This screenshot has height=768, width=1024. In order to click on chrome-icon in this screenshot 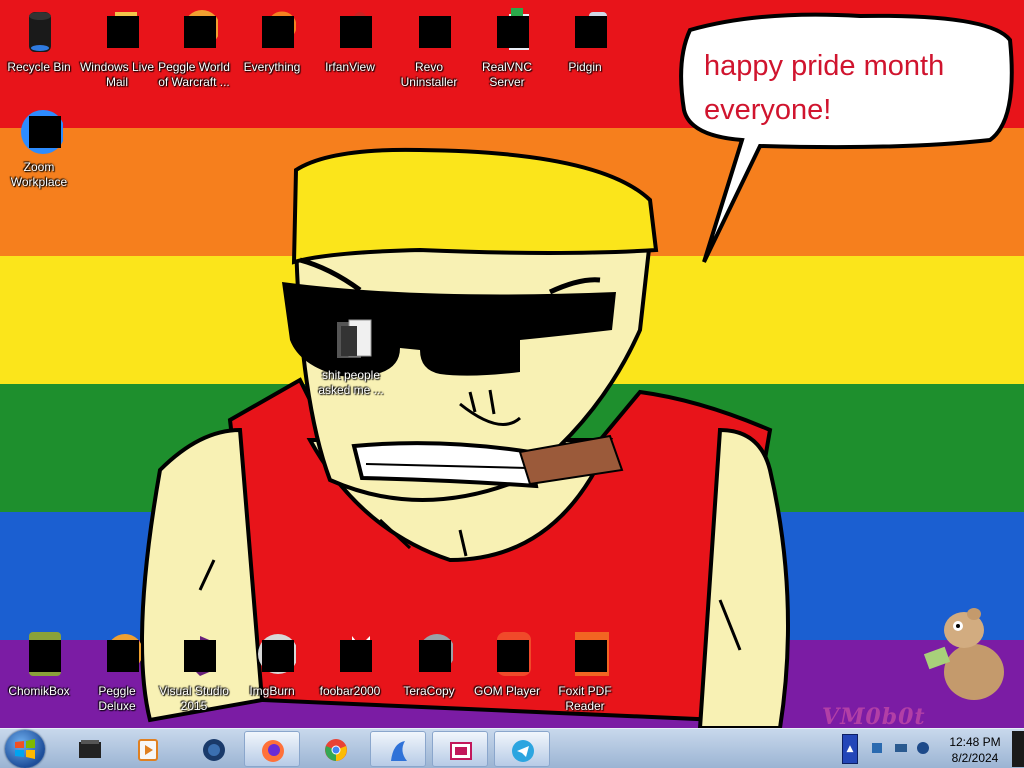, I will do `click(336, 750)`.